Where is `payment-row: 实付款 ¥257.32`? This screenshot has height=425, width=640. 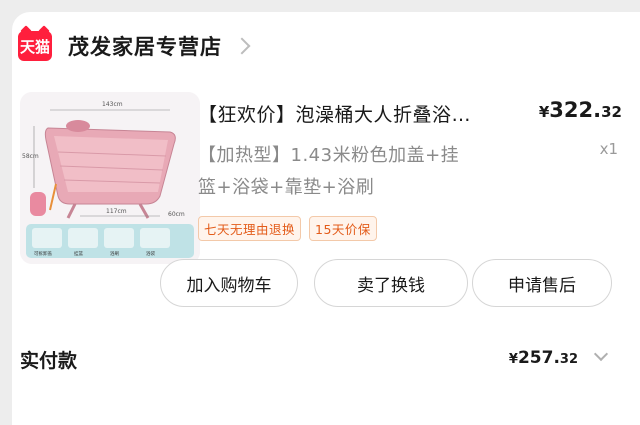 payment-row: 实付款 ¥257.32 is located at coordinates (315, 358).